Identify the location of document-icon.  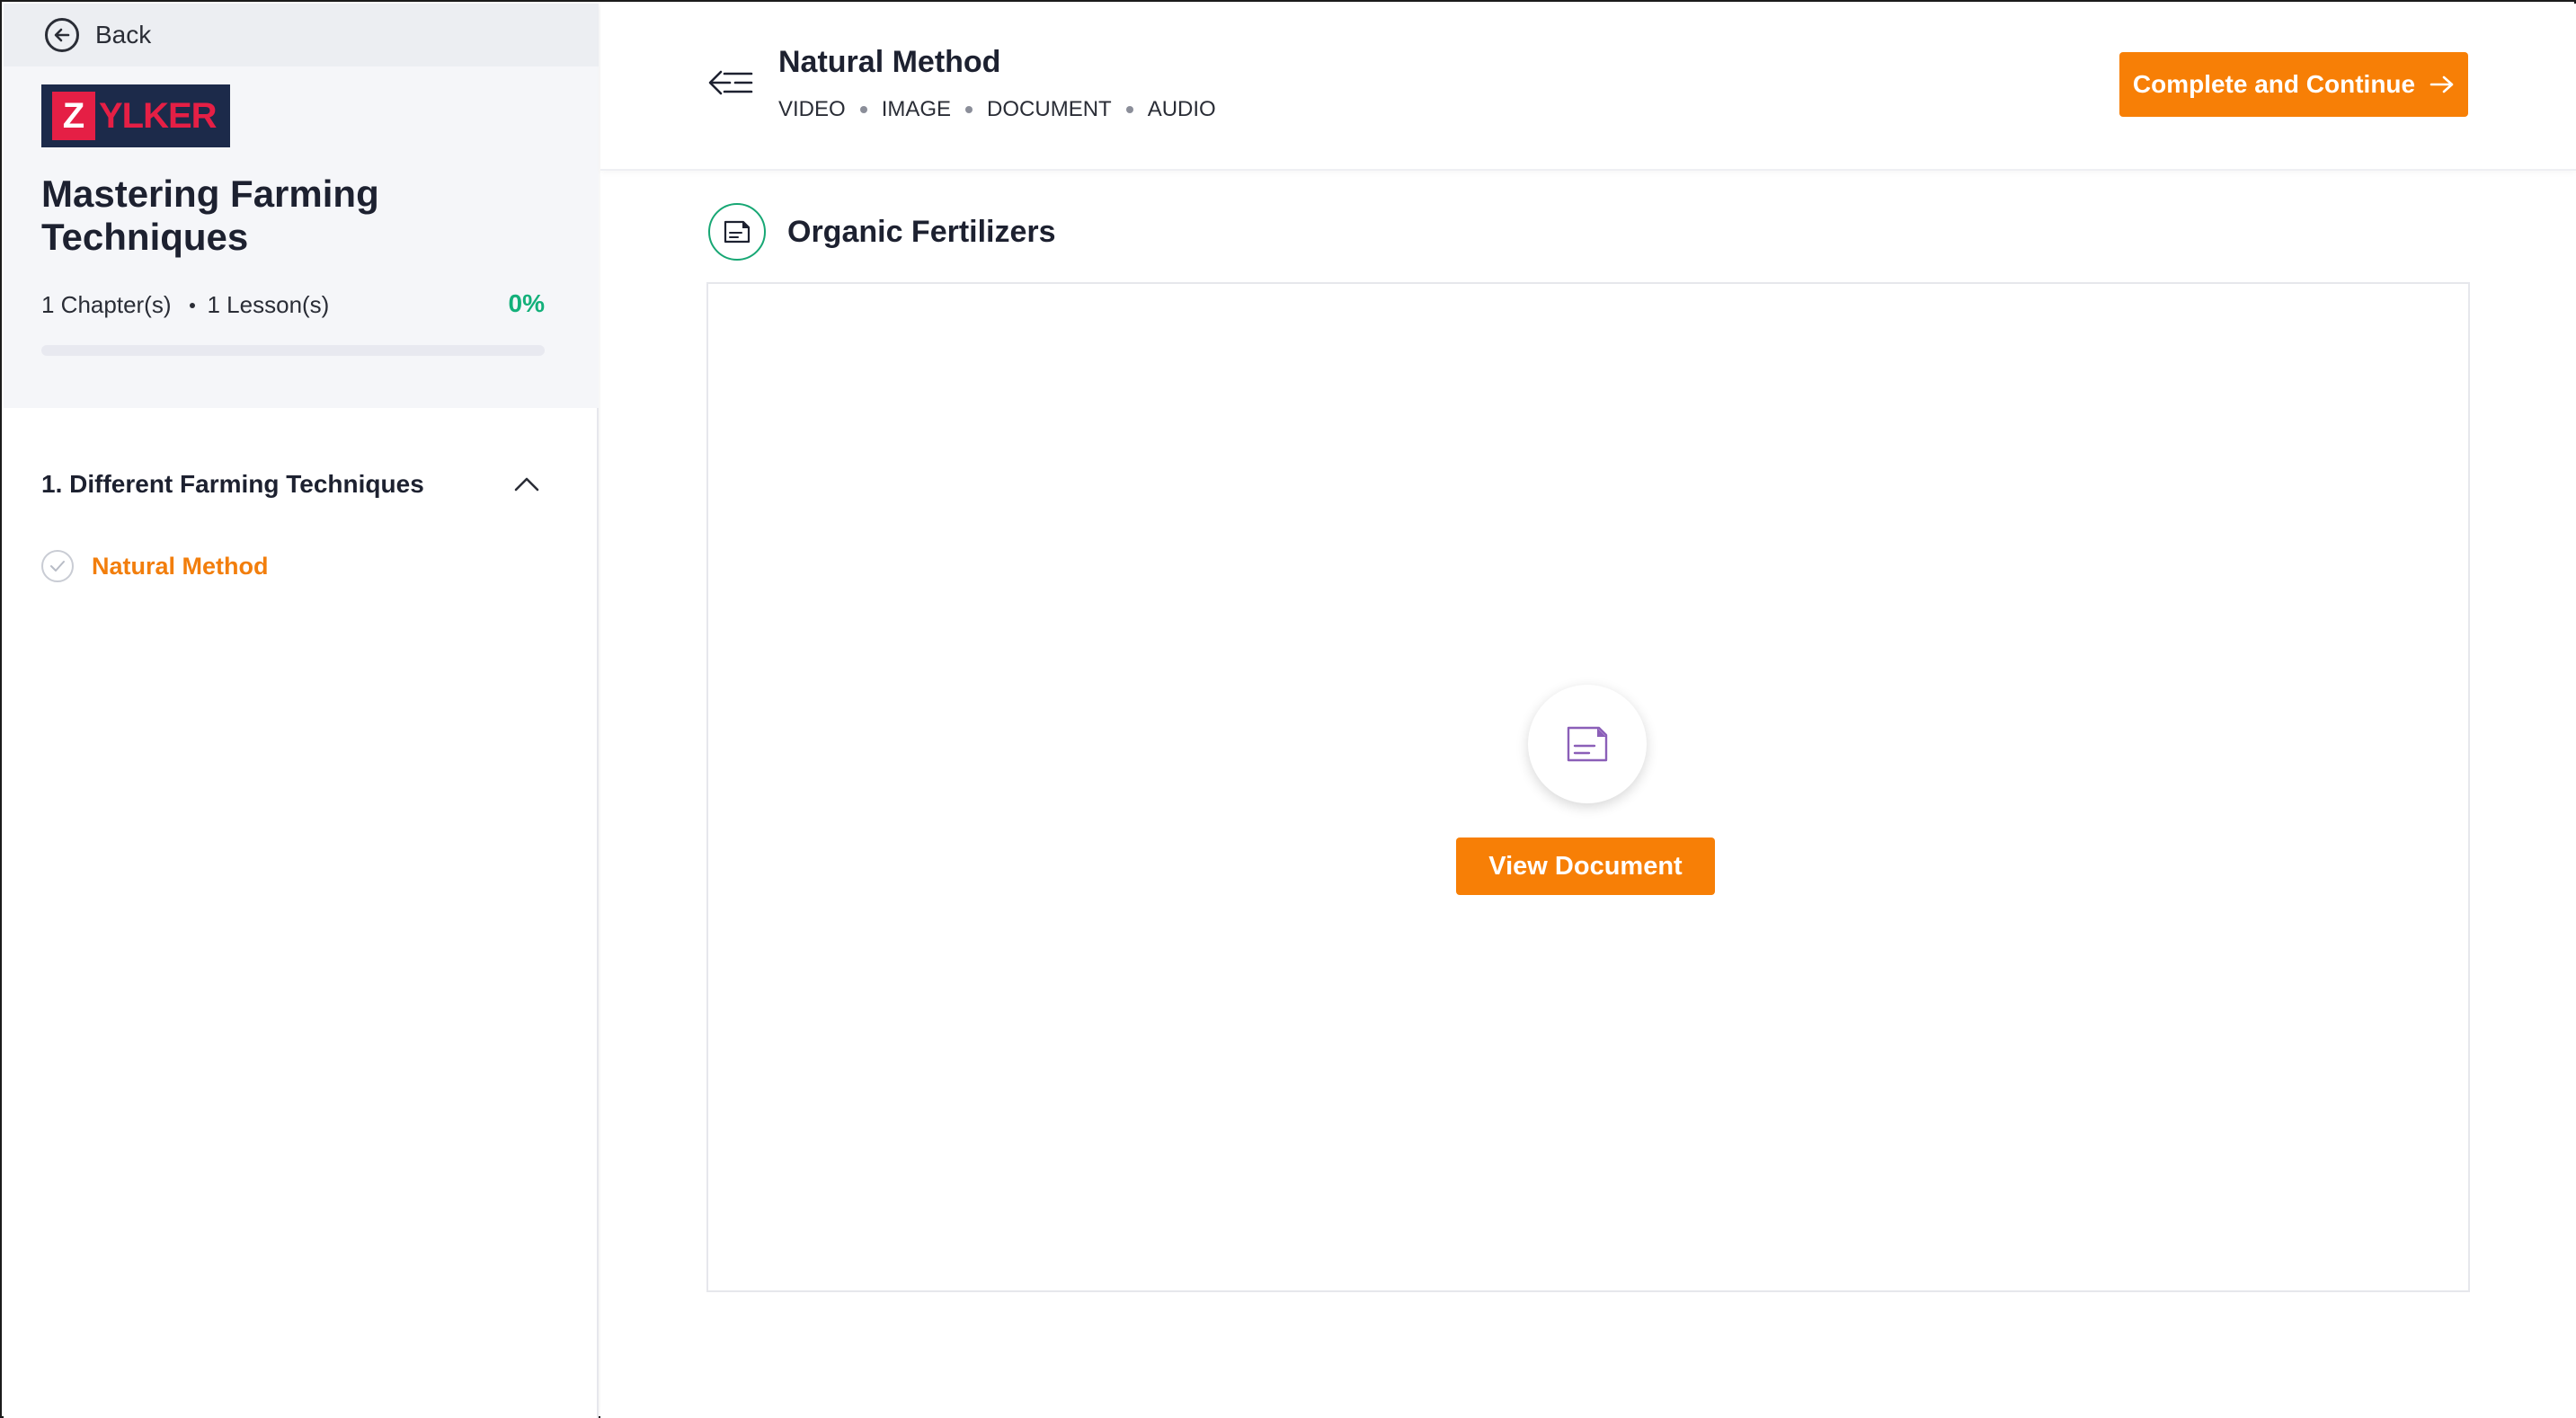
(1587, 744).